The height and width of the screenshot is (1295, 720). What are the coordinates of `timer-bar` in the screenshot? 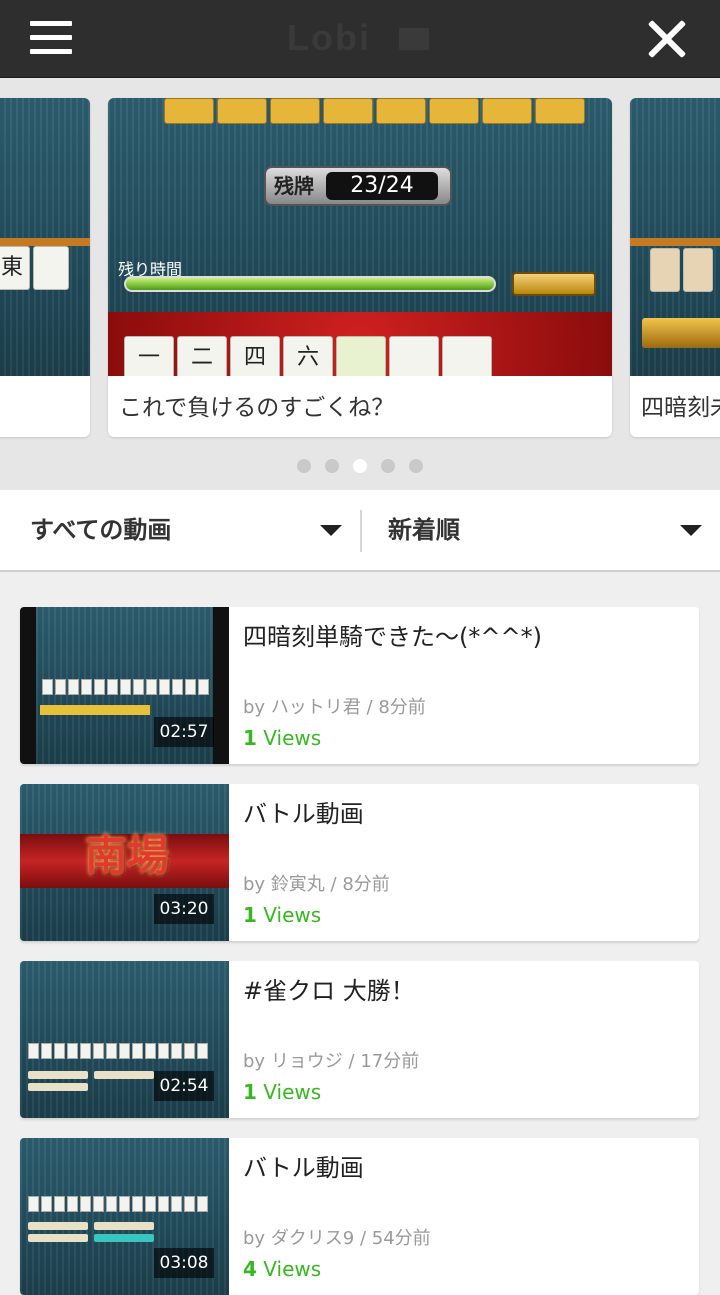 It's located at (310, 284).